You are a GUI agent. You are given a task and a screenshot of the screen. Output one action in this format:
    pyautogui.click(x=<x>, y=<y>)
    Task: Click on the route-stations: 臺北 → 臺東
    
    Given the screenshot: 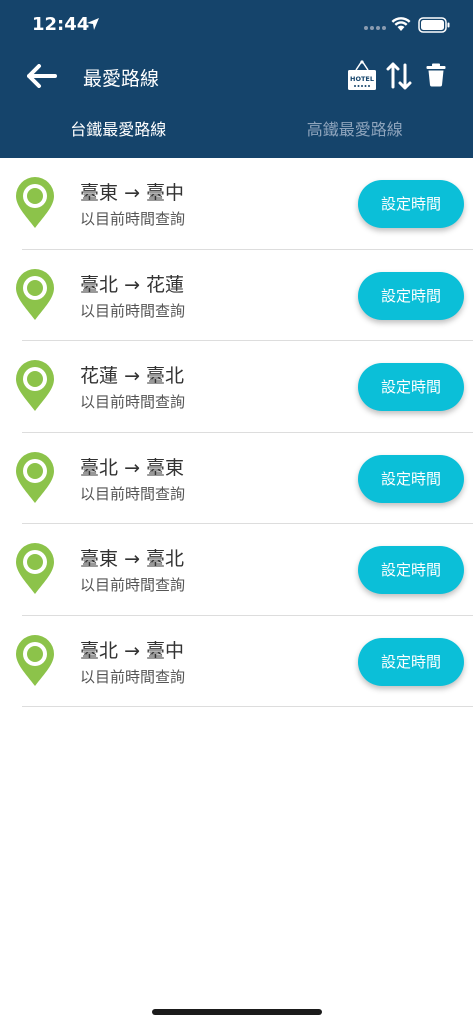 What is the action you would take?
    pyautogui.click(x=132, y=466)
    